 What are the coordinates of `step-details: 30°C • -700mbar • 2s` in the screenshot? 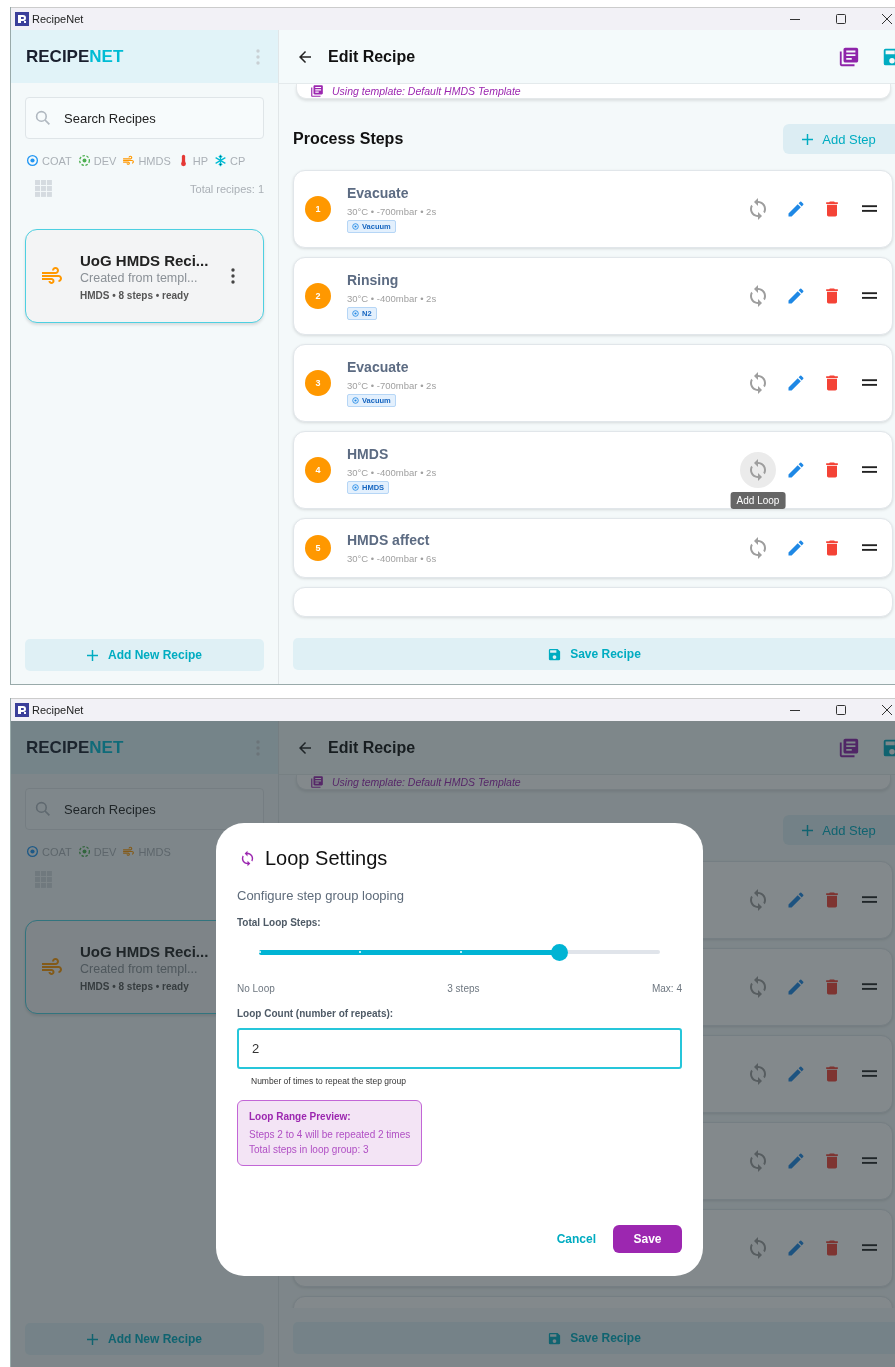 It's located at (392, 211).